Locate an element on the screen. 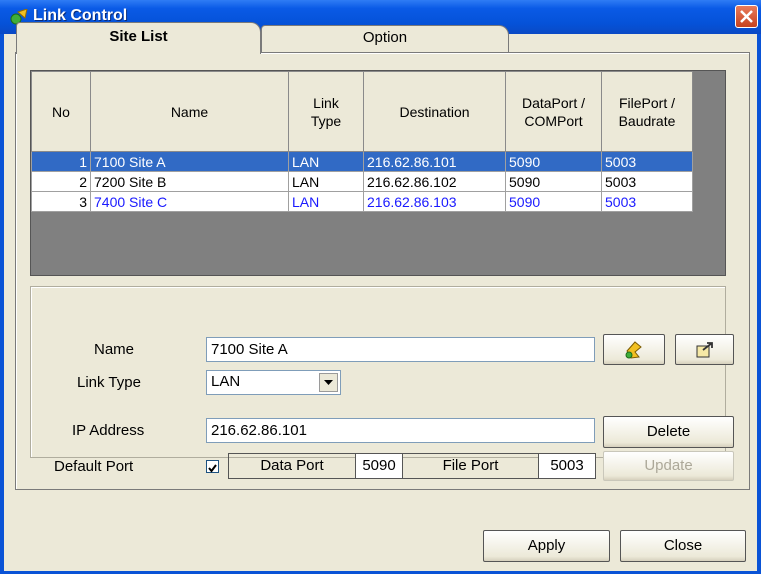  file-port-label: File Port is located at coordinates (471, 466).